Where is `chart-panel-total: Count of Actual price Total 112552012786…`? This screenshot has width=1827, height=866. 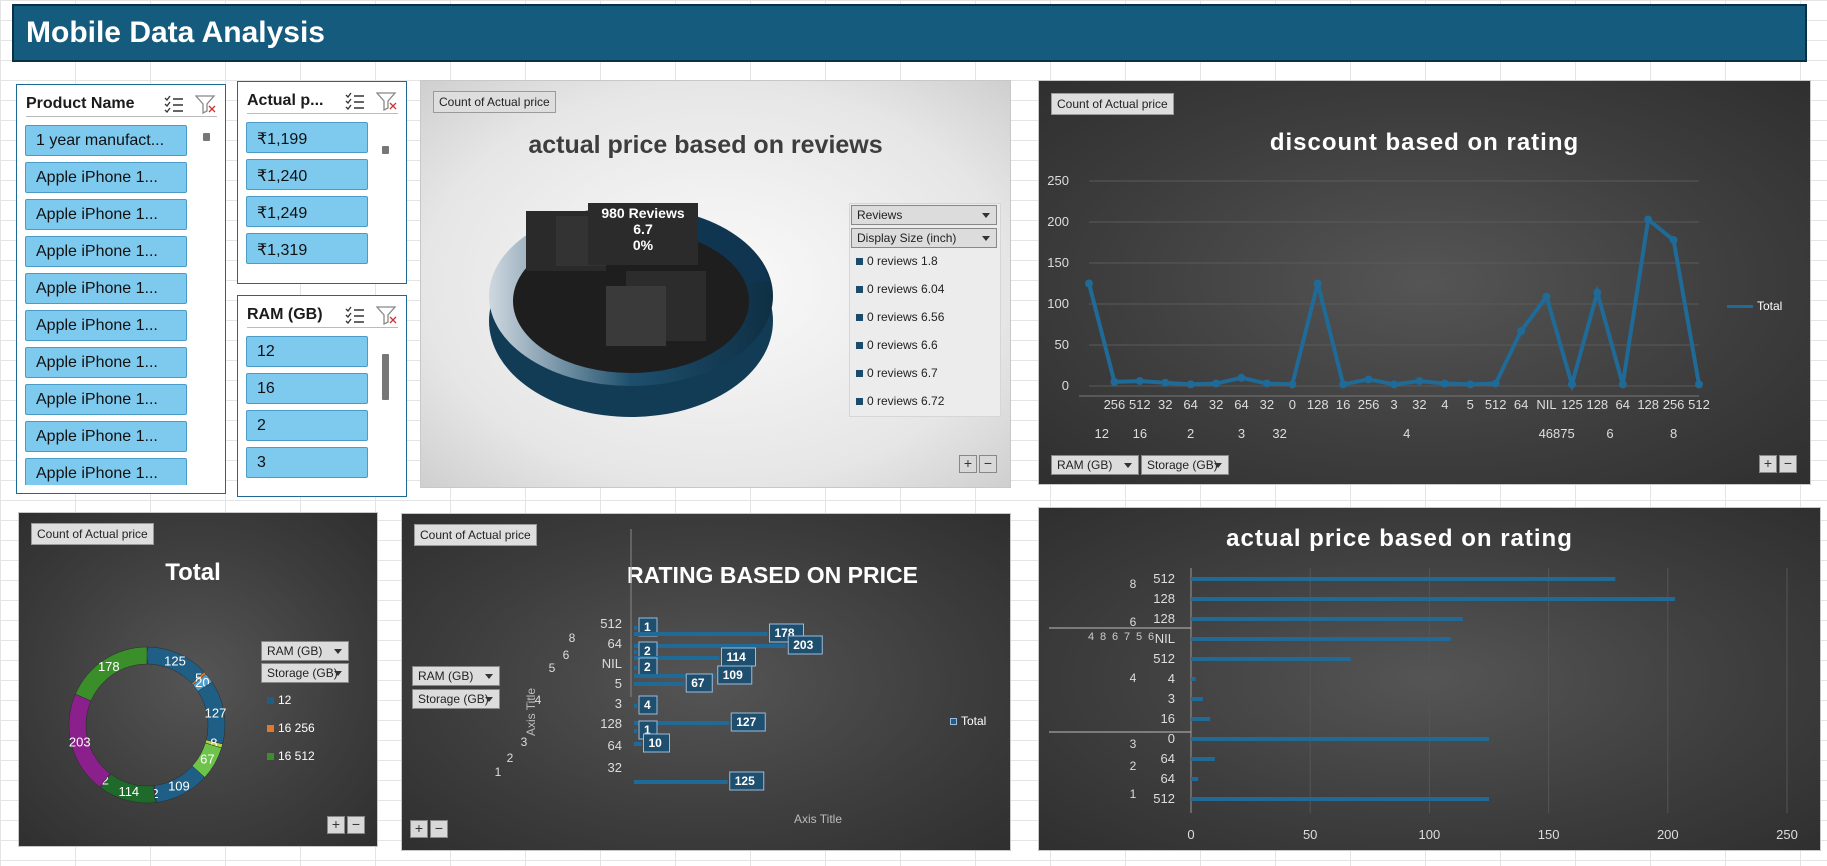
chart-panel-total: Count of Actual price Total 112552012786… is located at coordinates (198, 679).